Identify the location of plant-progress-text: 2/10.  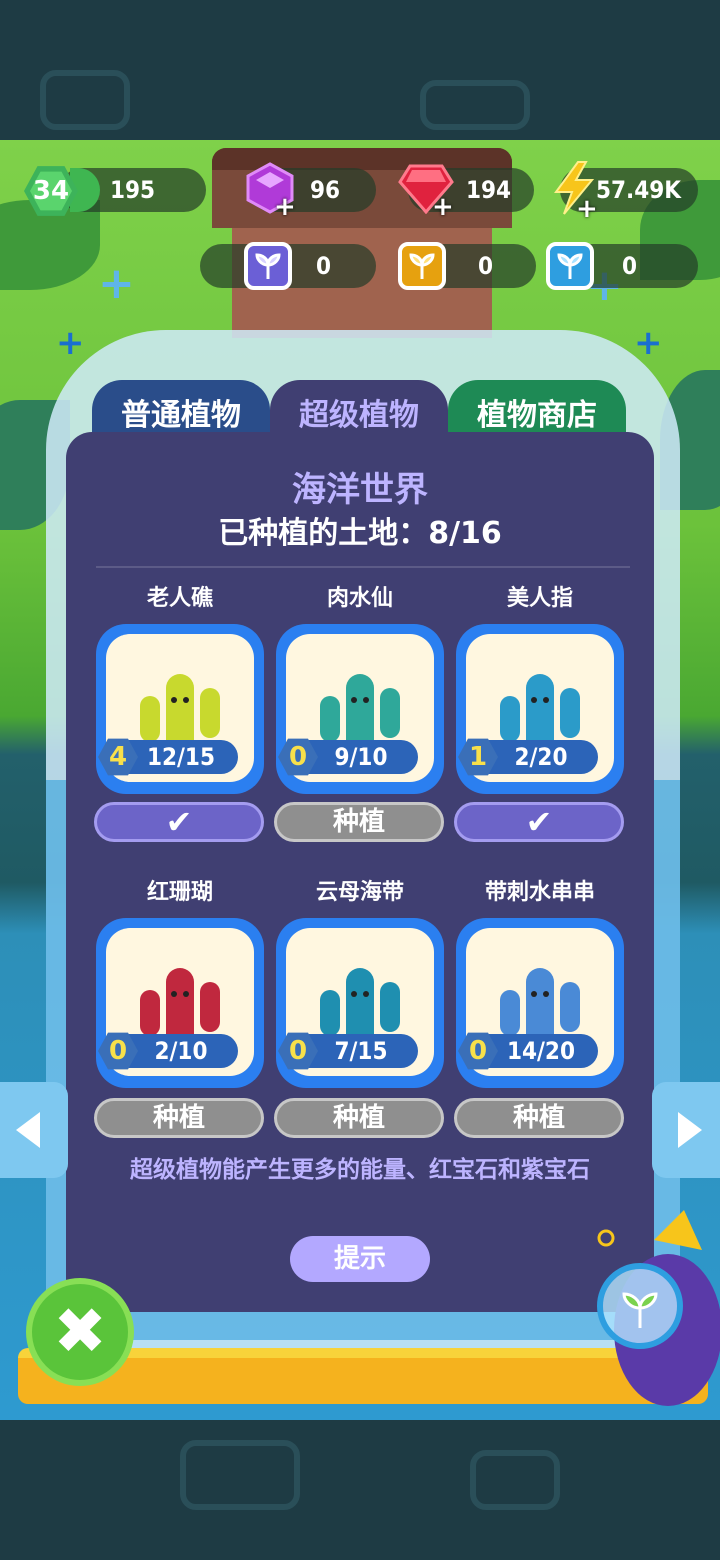
(181, 1051).